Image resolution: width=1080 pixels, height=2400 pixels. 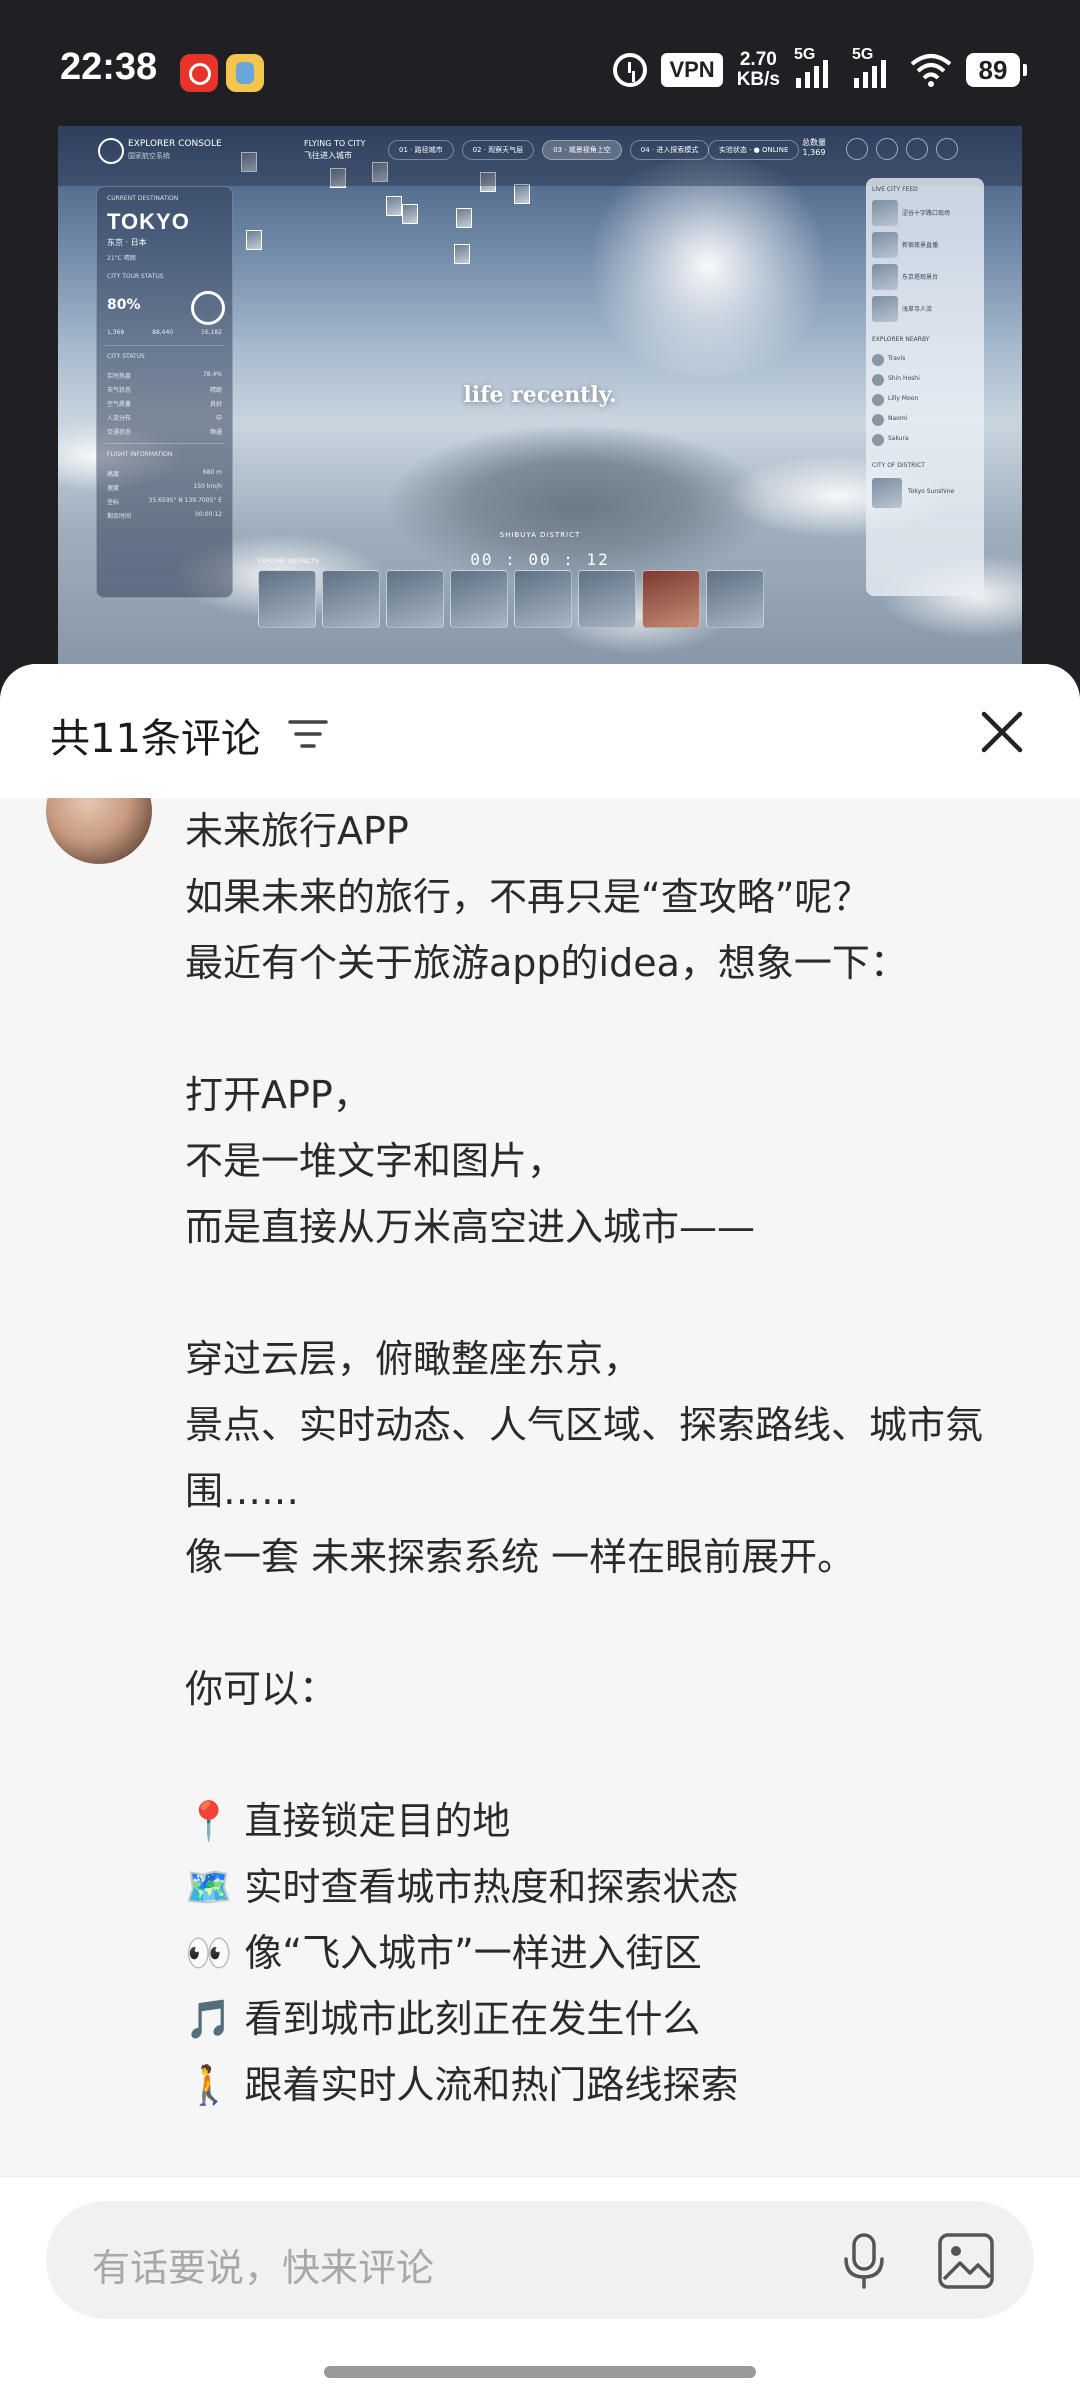 What do you see at coordinates (127, 242) in the screenshot?
I see `city-subtitle: 东京 · 日本` at bounding box center [127, 242].